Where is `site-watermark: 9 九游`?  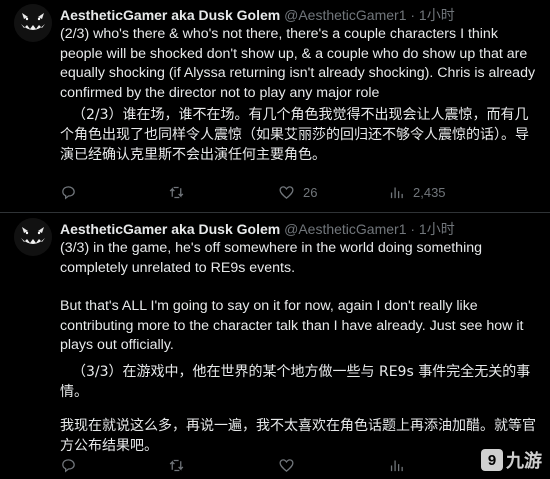
site-watermark: 9 九游 is located at coordinates (511, 460).